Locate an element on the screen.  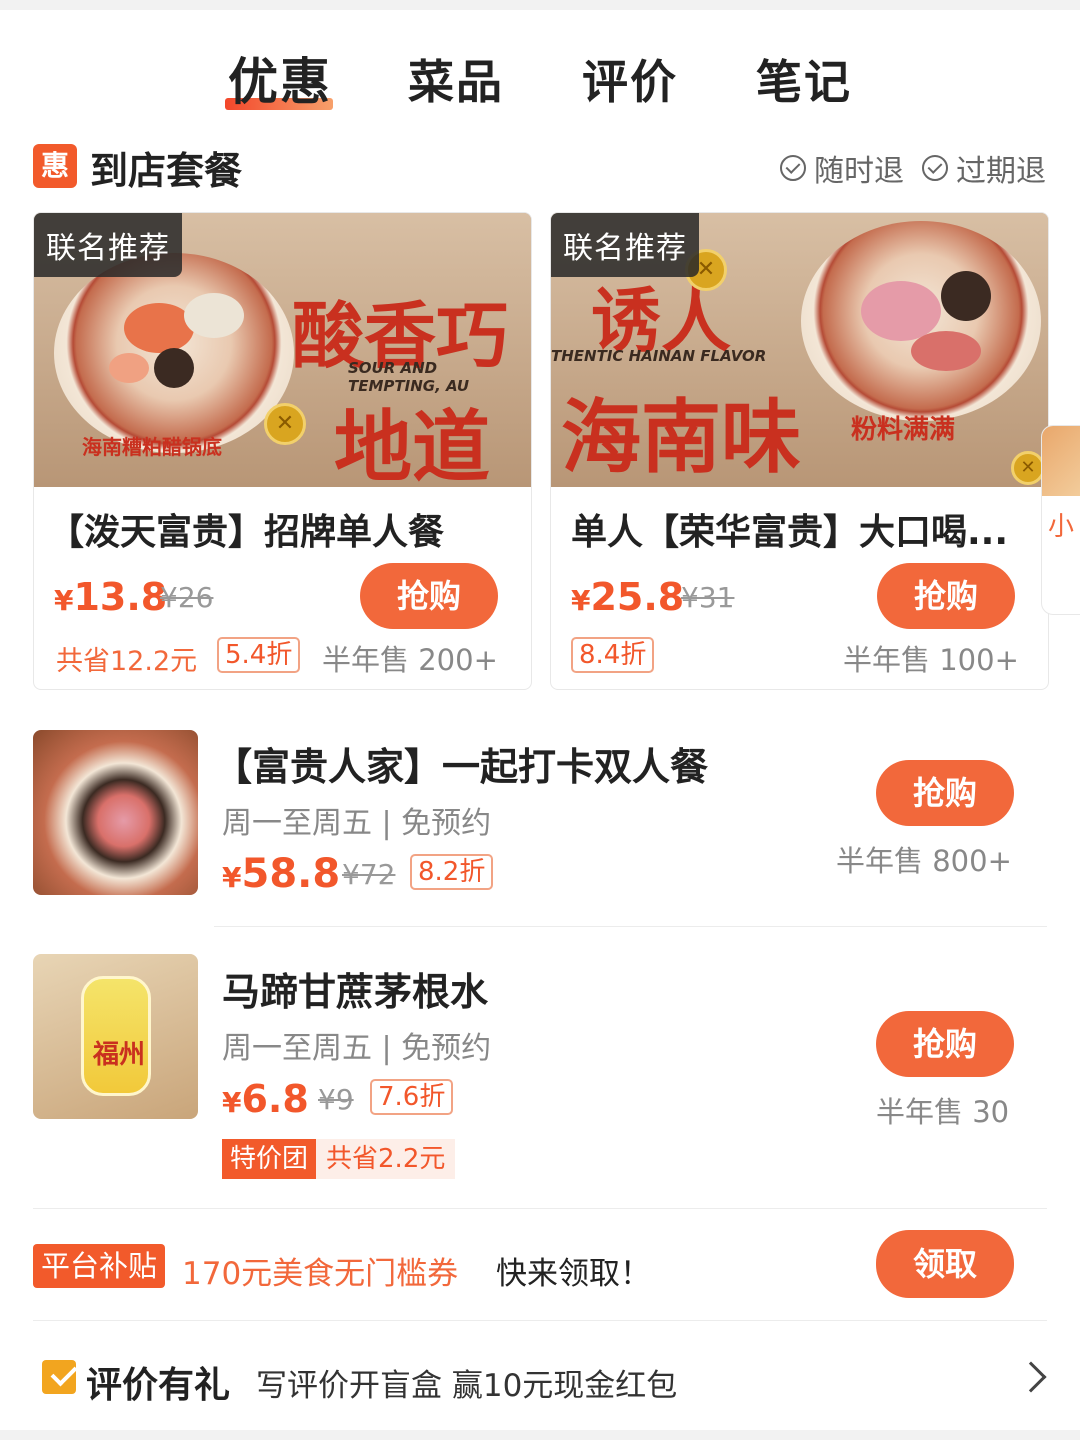
subsidy-tag: 平台补贴 is located at coordinates (99, 1266).